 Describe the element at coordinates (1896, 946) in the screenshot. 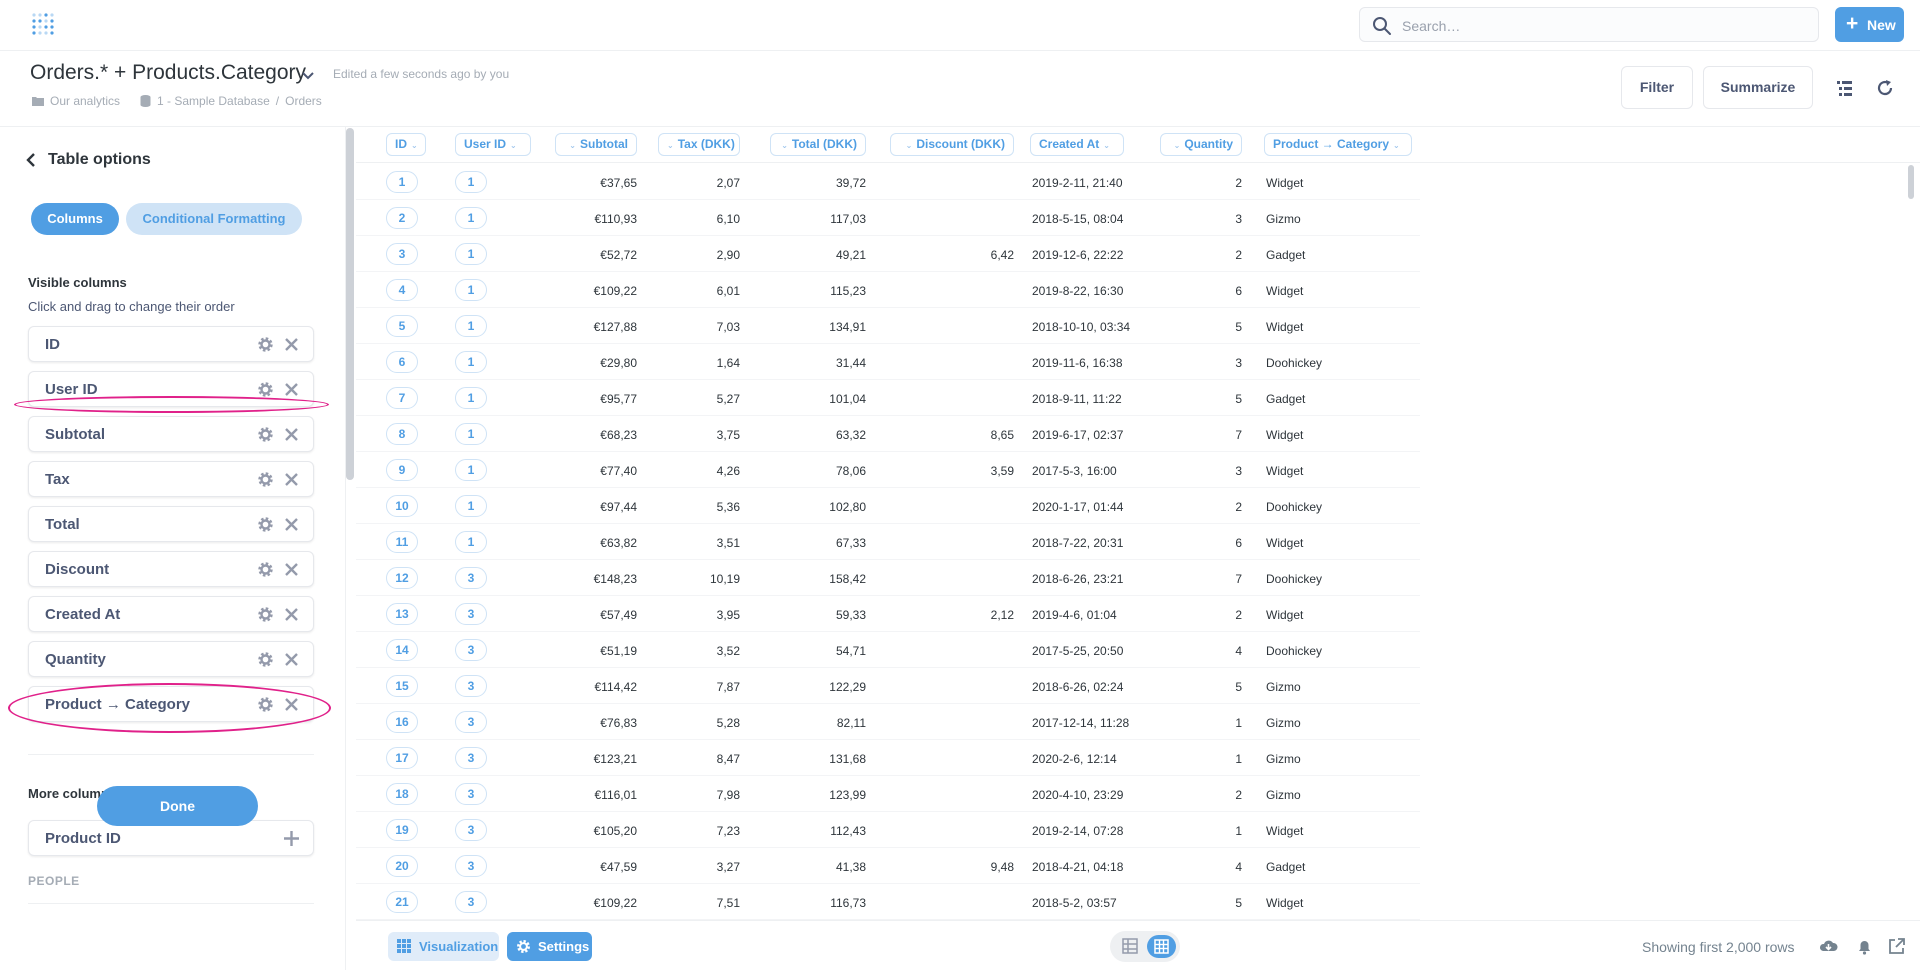

I see `external-link-icon` at that location.